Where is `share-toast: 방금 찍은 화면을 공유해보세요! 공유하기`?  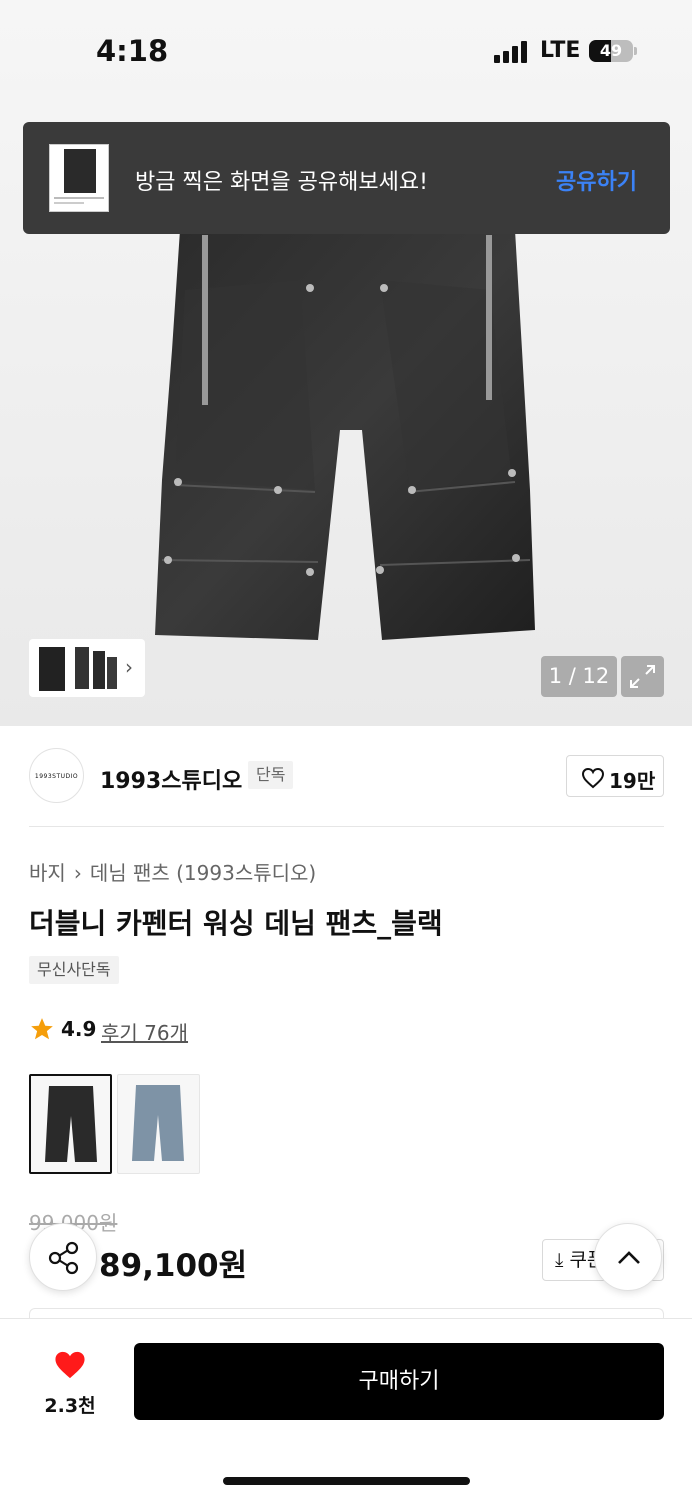 share-toast: 방금 찍은 화면을 공유해보세요! 공유하기 is located at coordinates (346, 178).